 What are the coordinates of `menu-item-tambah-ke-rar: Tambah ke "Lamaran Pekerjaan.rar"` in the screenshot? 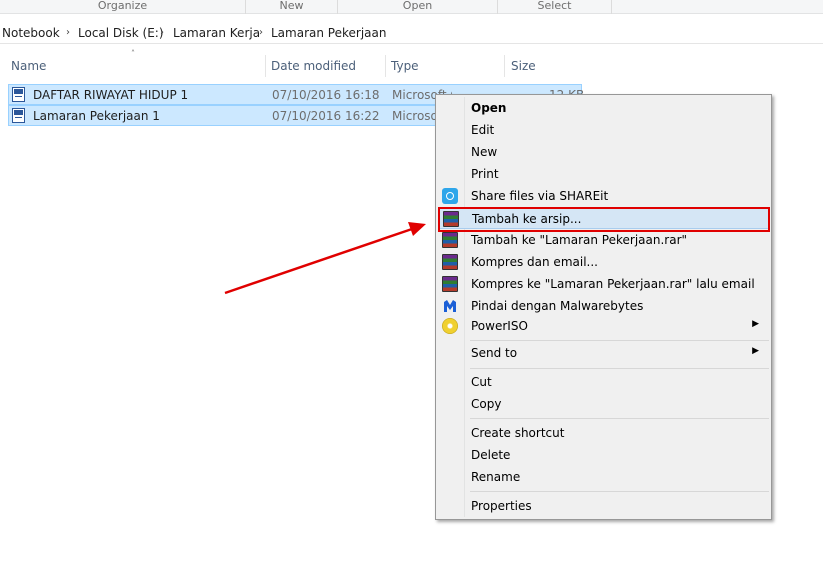 It's located at (603, 240).